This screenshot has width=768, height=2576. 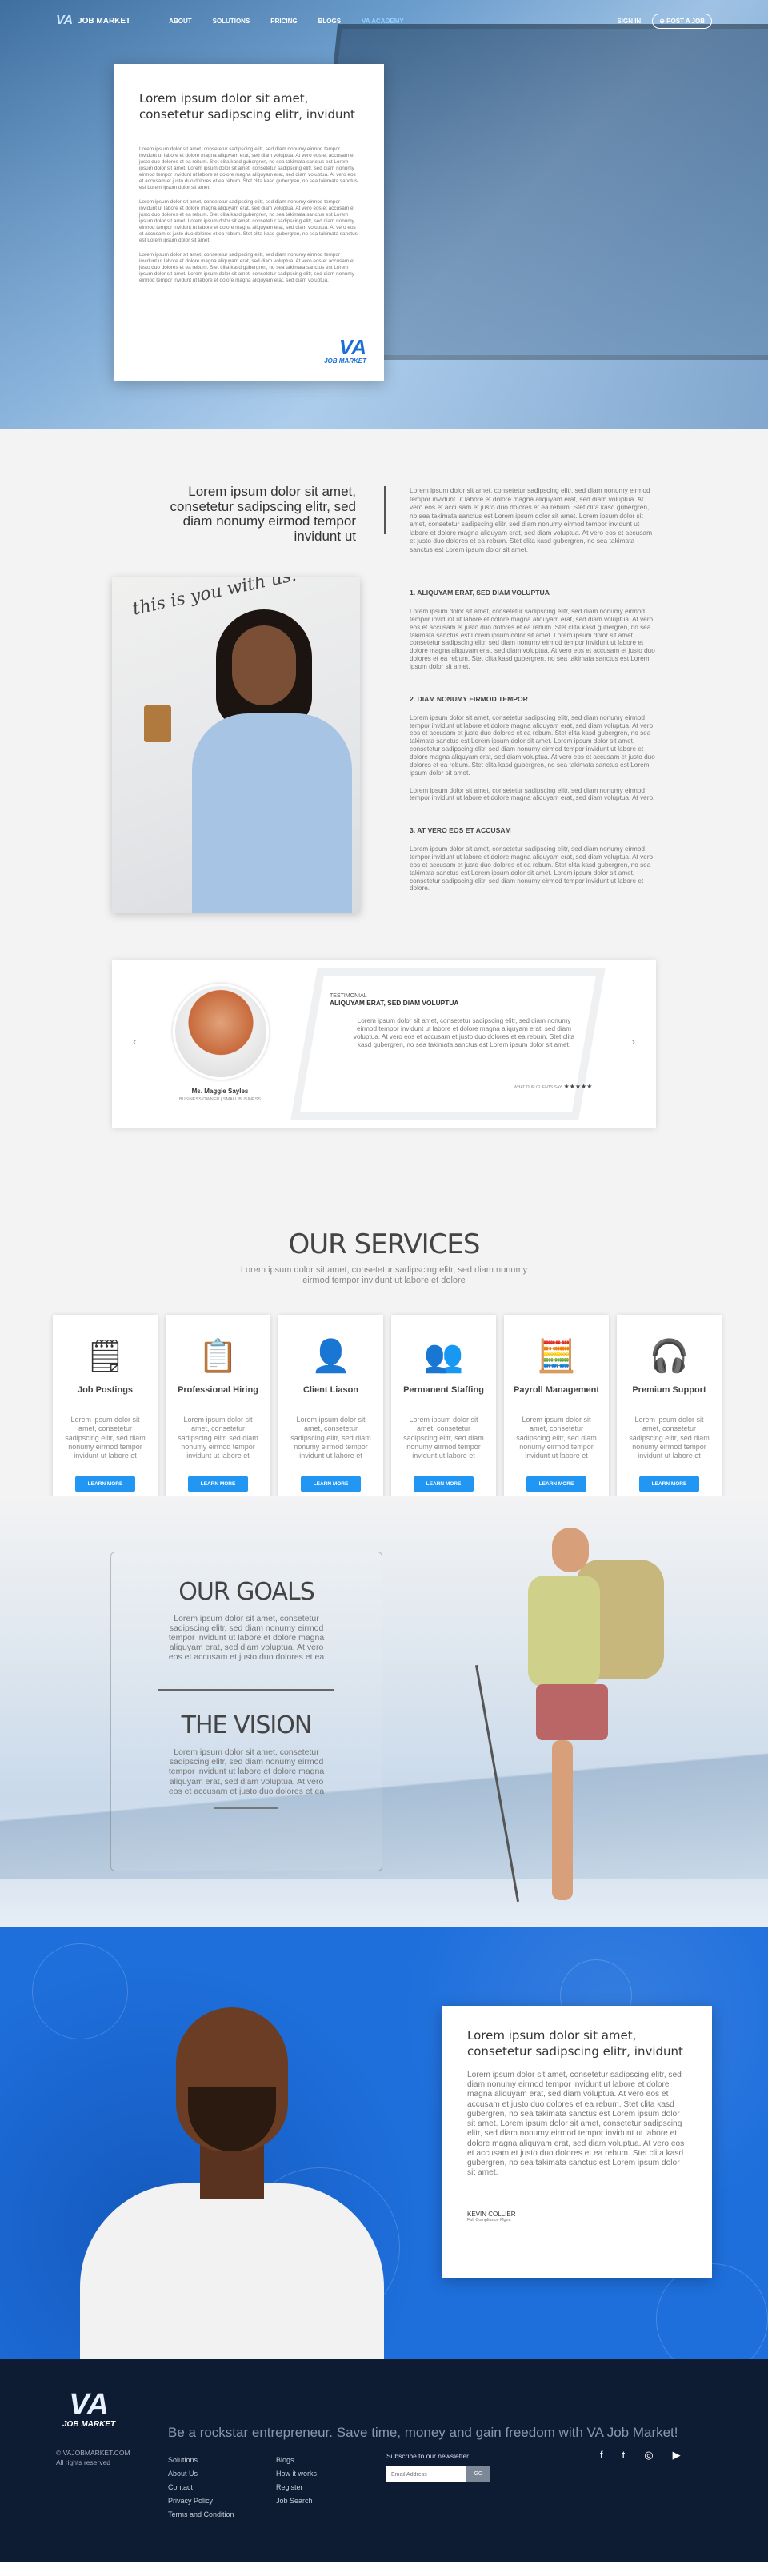 What do you see at coordinates (296, 2501) in the screenshot?
I see `footer-link: Job Search` at bounding box center [296, 2501].